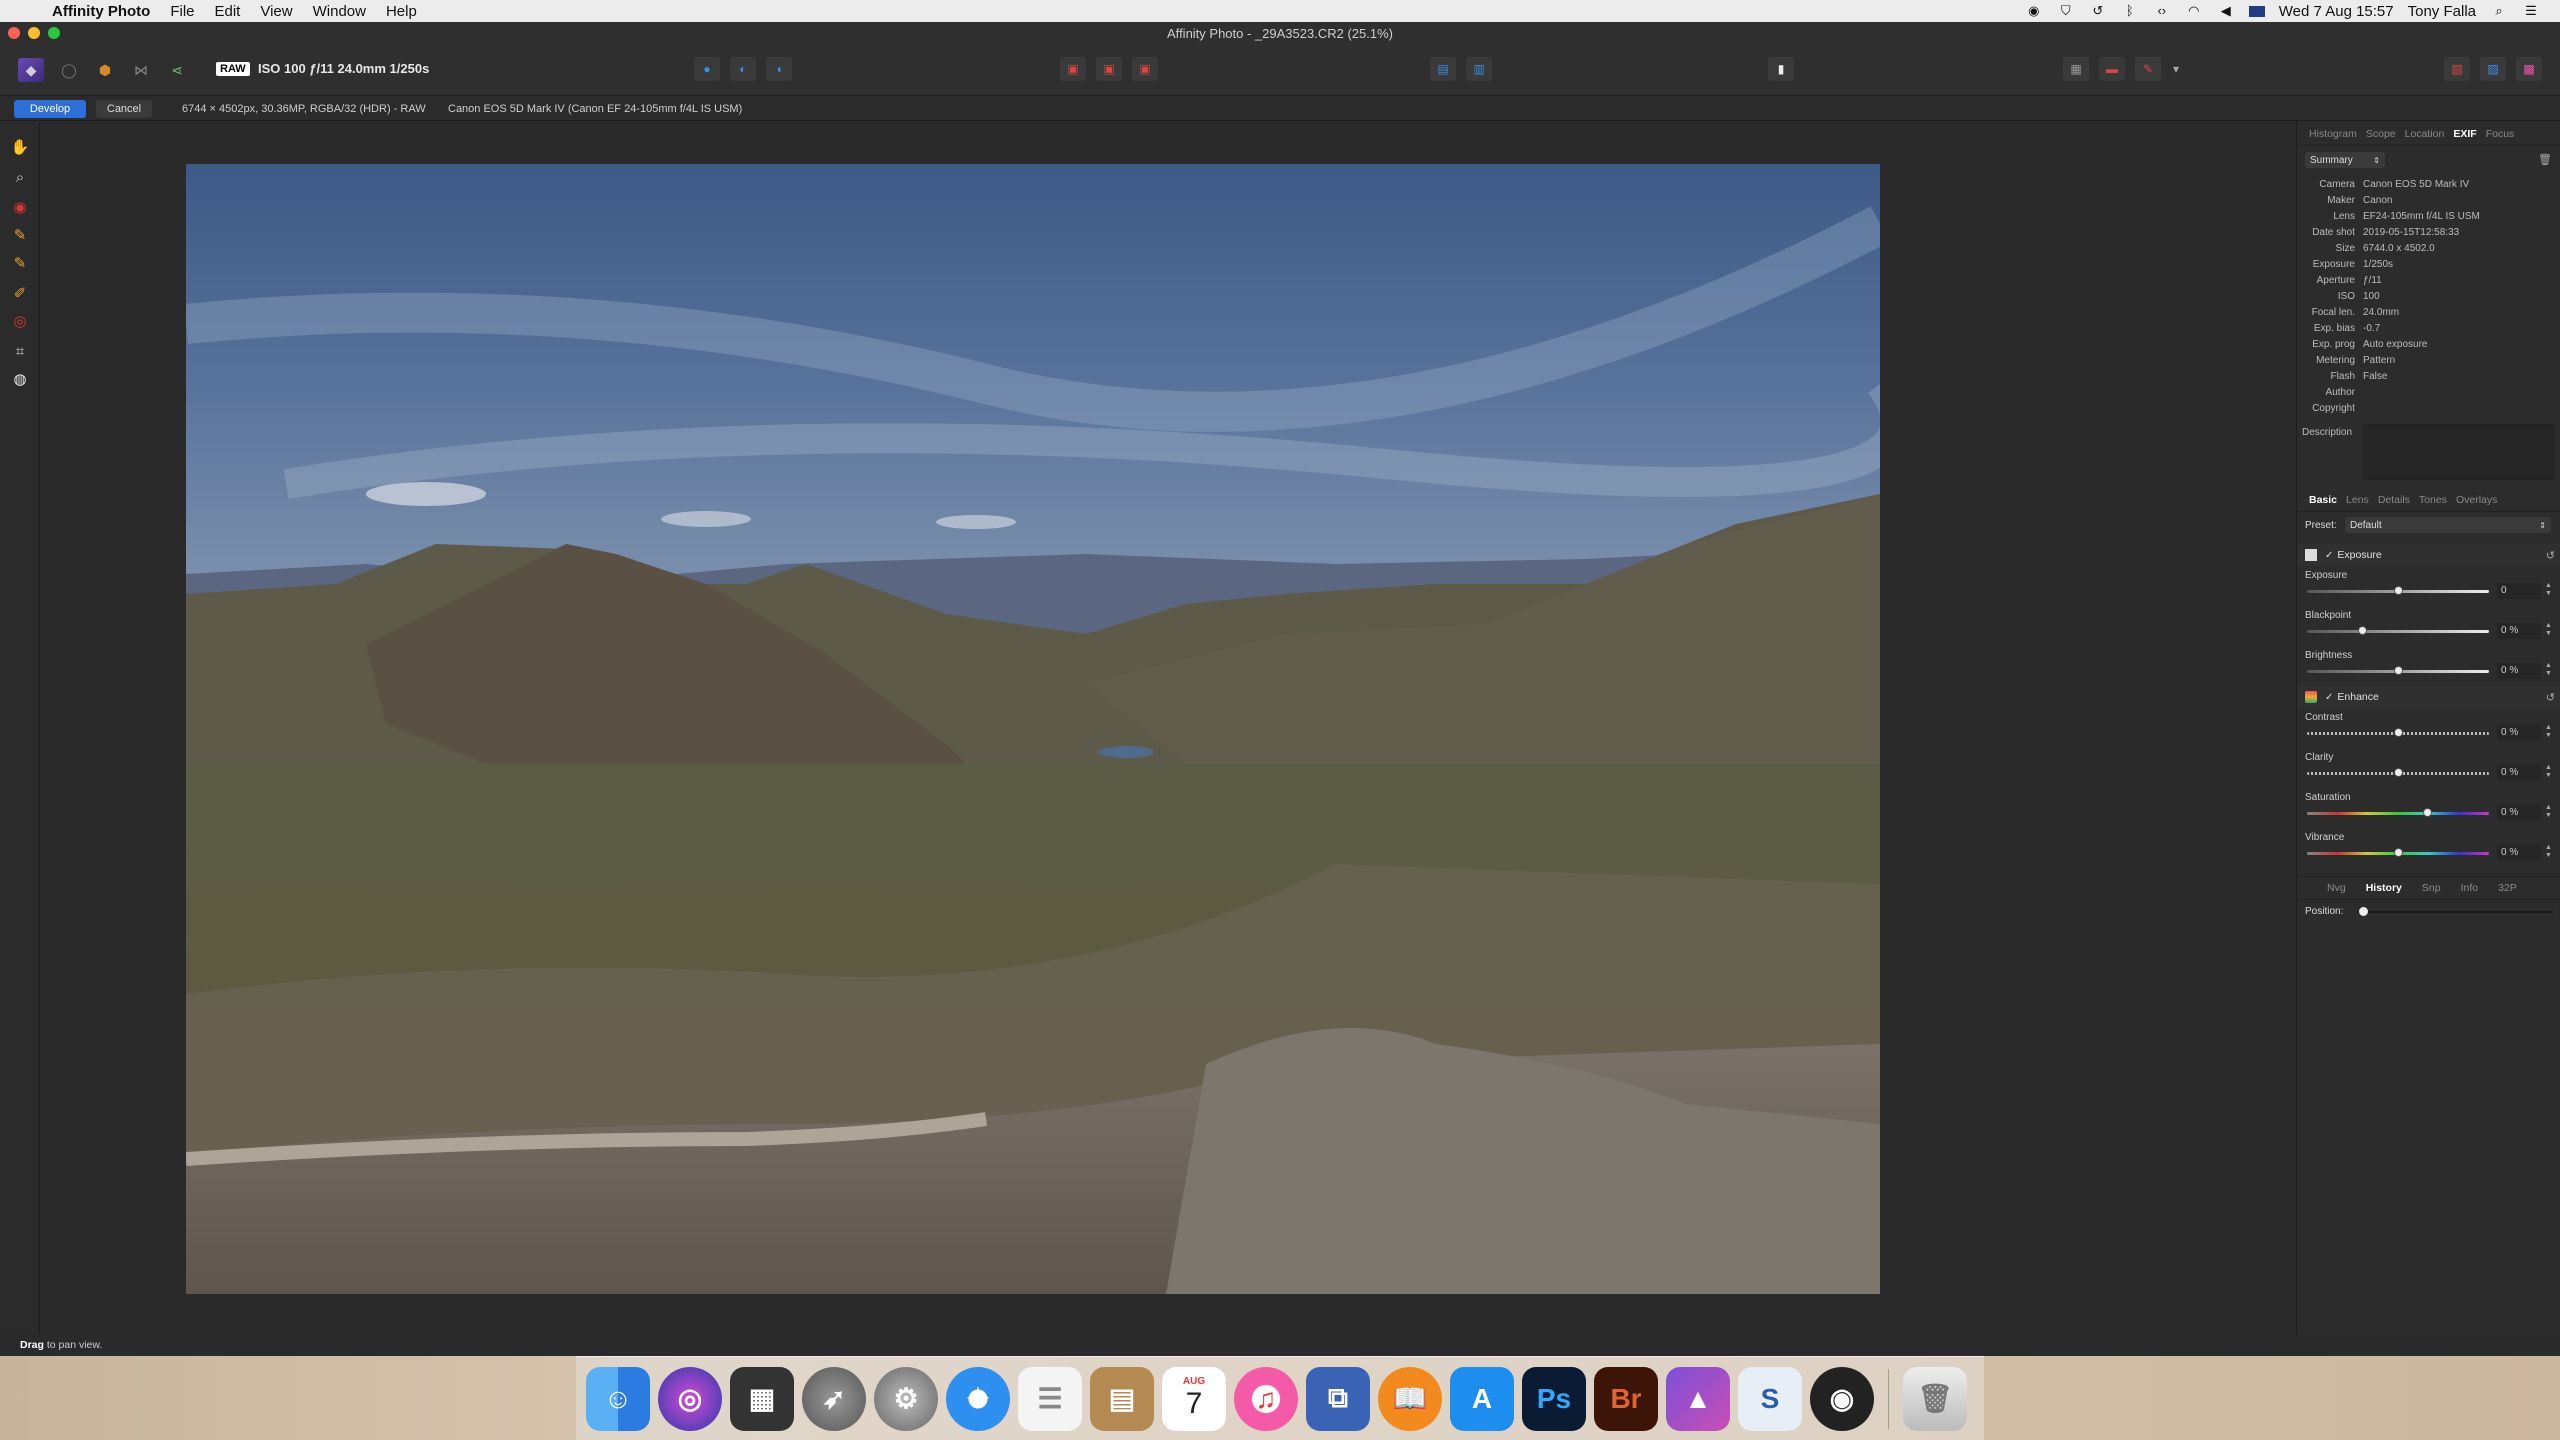 The image size is (2560, 1440). What do you see at coordinates (2112, 69) in the screenshot?
I see `red-eye-icon: ▬` at bounding box center [2112, 69].